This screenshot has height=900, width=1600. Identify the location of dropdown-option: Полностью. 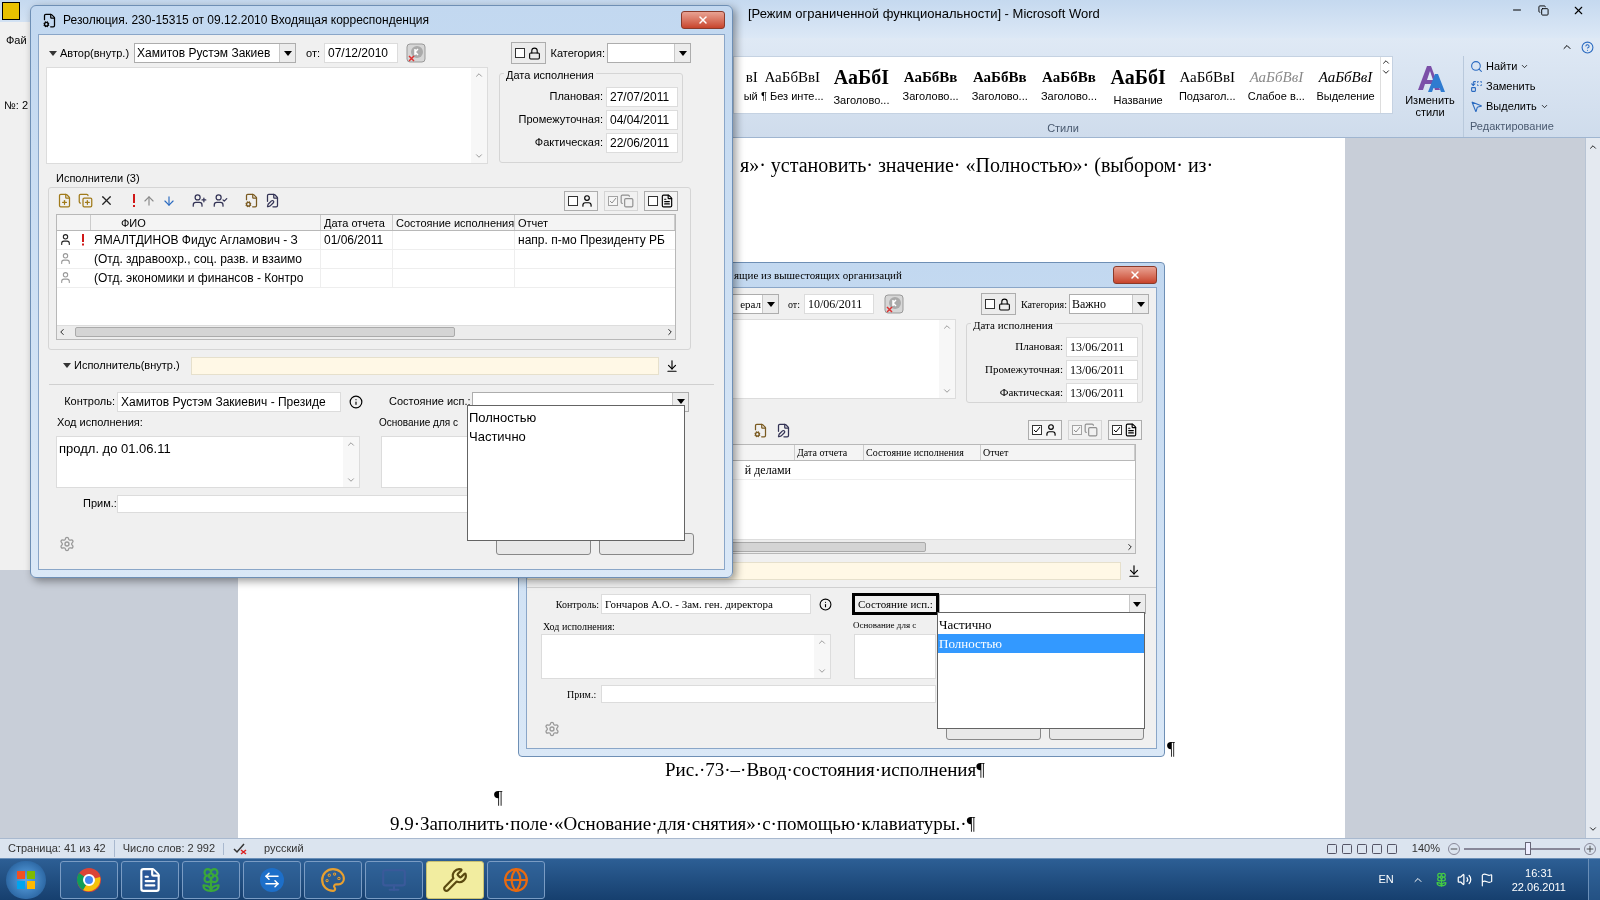
(576, 417).